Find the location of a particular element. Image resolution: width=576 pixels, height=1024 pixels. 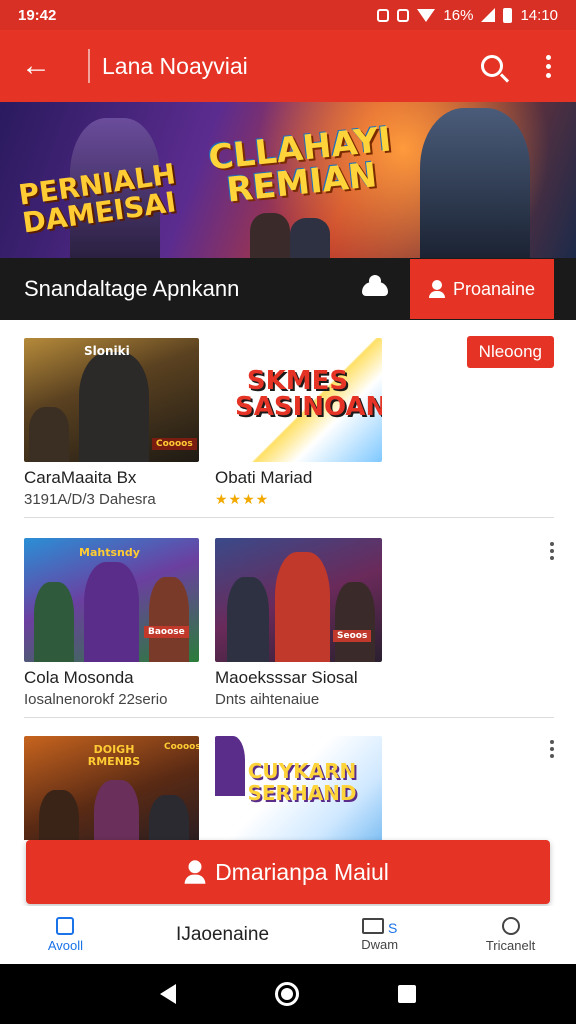

rating-stars: ★★★★ is located at coordinates (242, 499).